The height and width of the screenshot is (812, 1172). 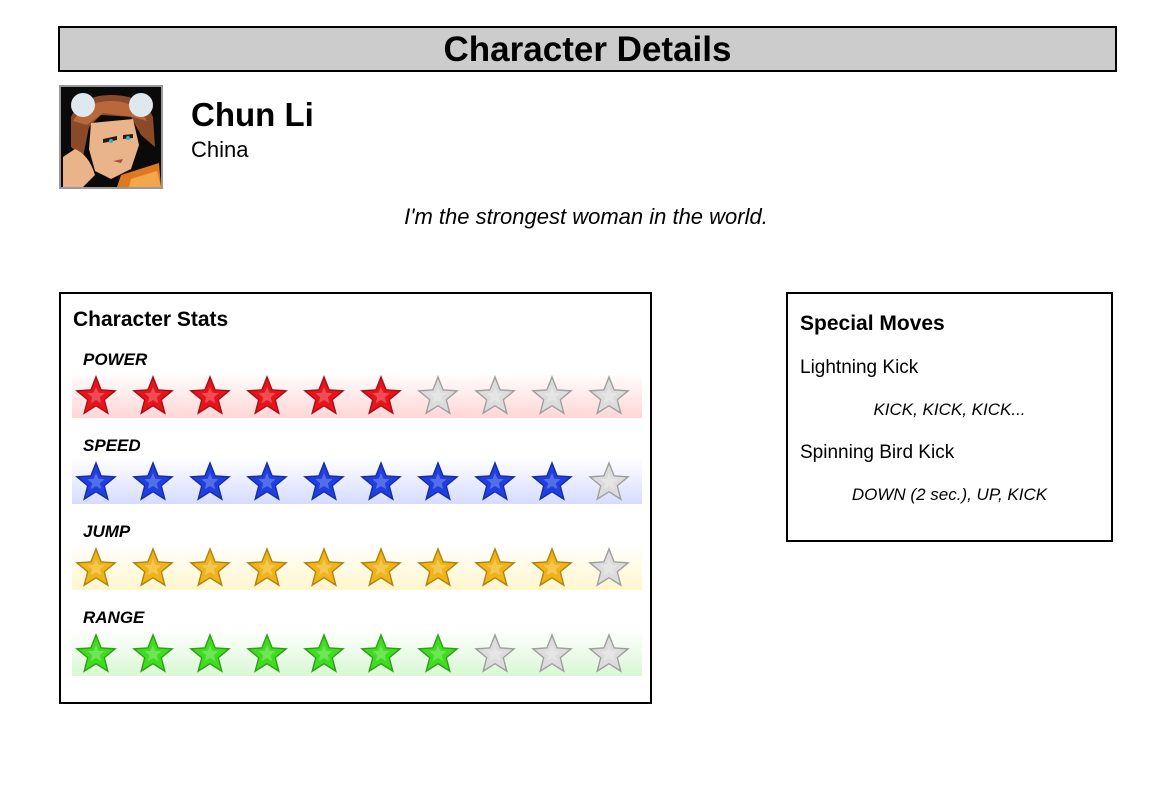 I want to click on stat-label: SPEED, so click(x=112, y=445).